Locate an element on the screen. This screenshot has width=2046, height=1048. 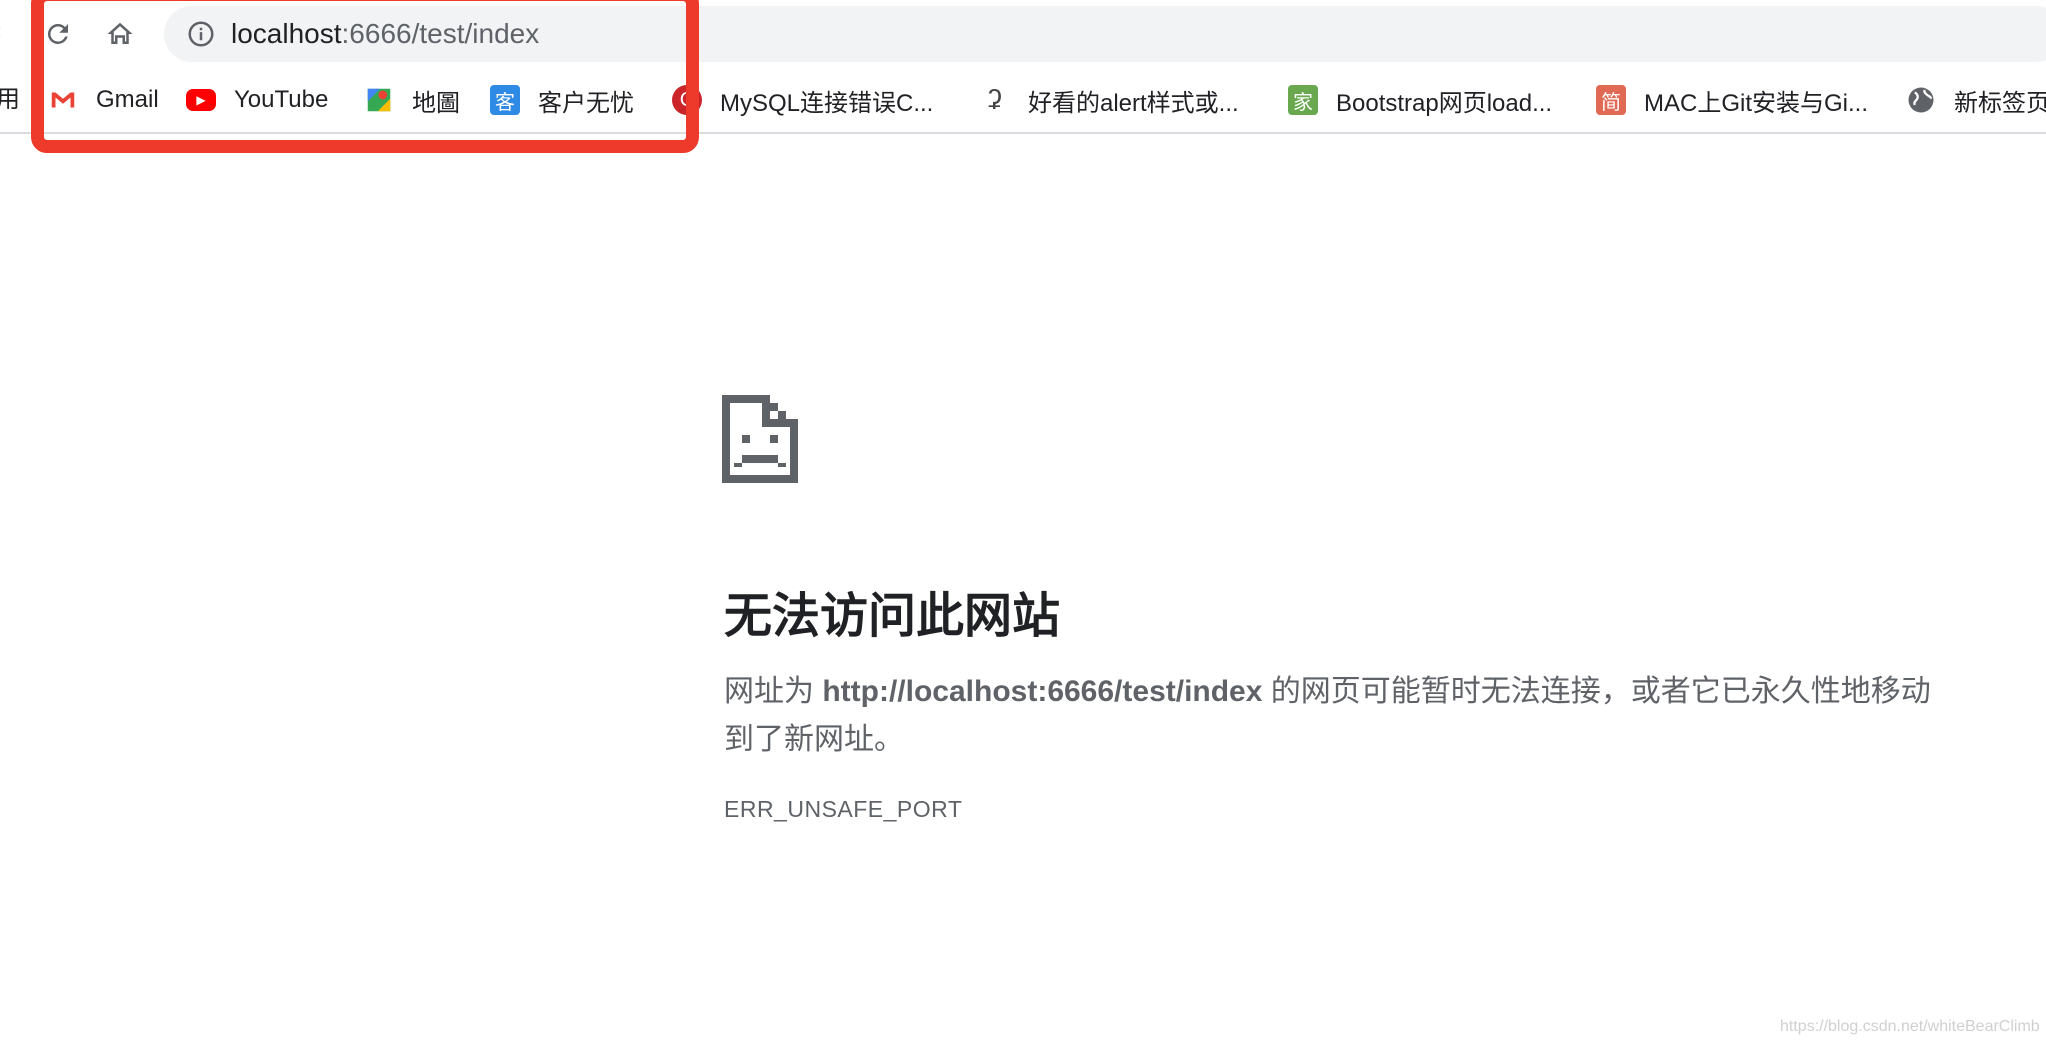
bookmark-newtab: 新标签页 is located at coordinates (1976, 100).